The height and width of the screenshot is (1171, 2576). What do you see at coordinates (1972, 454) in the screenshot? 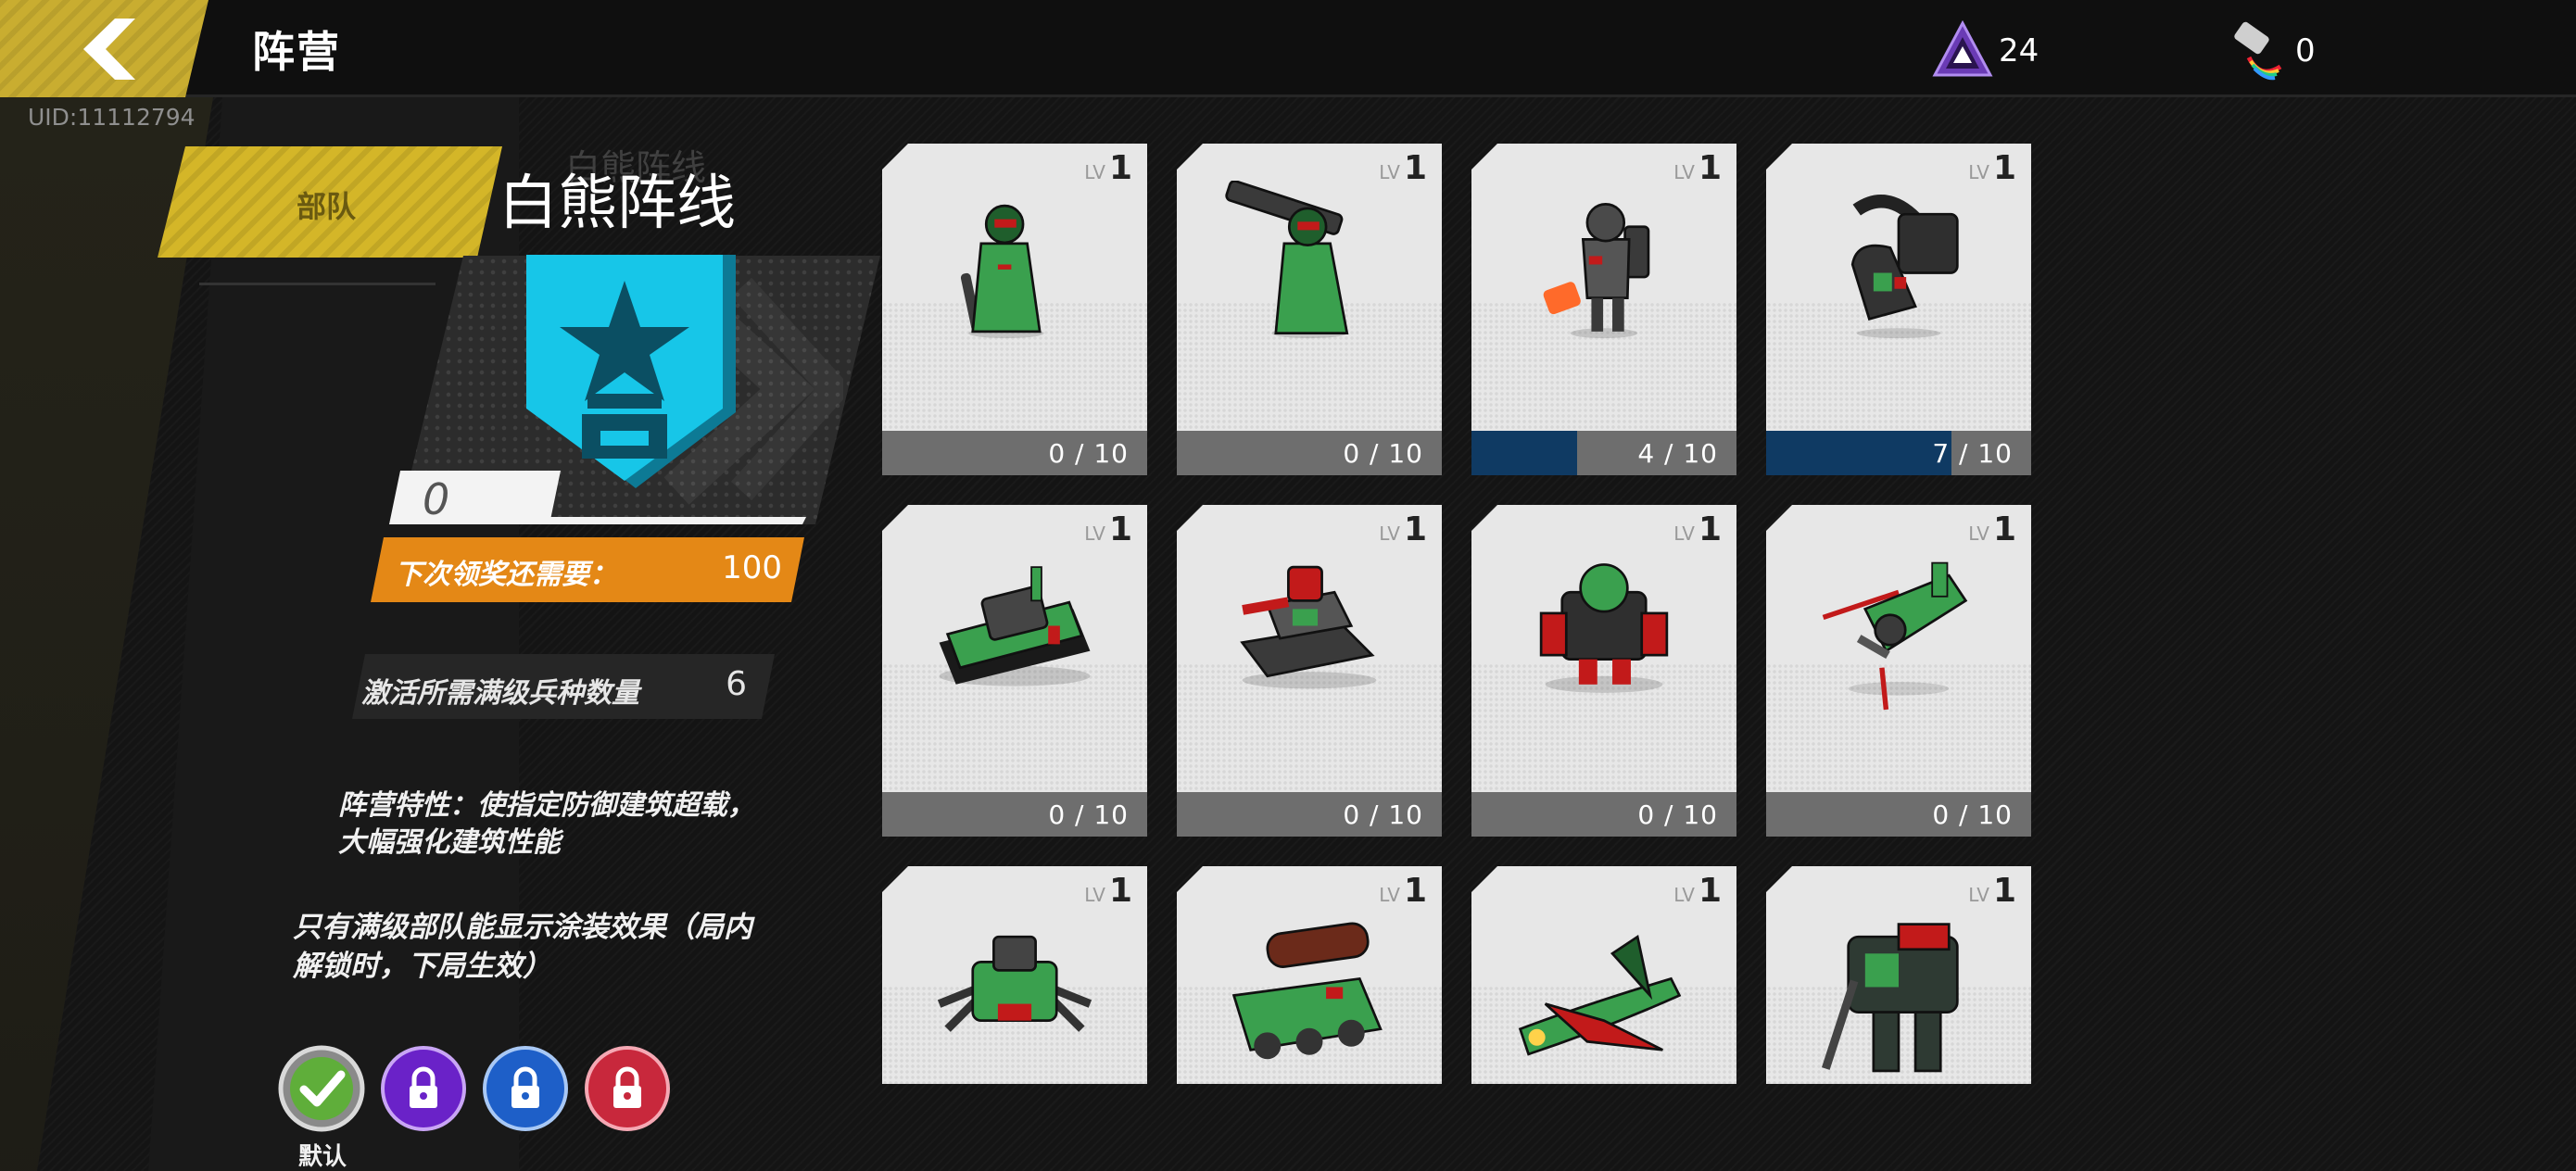
I see `unit-progress-text: 7 / 10` at bounding box center [1972, 454].